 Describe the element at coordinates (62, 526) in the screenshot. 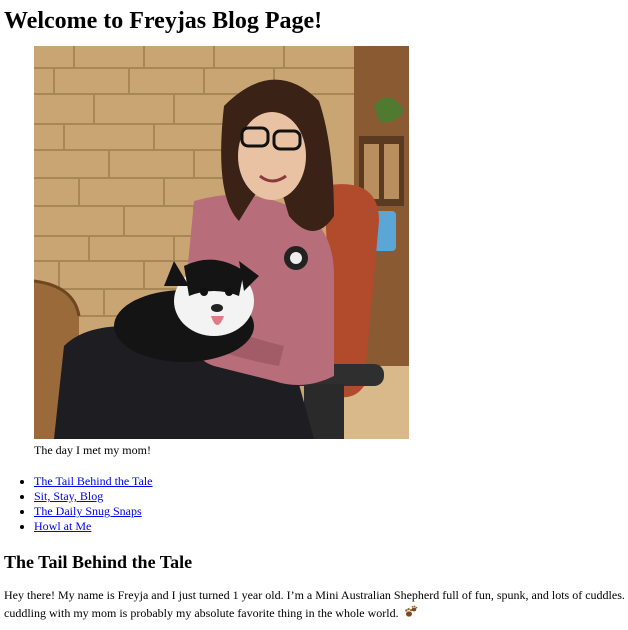

I see `nav-link-howl-at-me: Howl at Me` at that location.